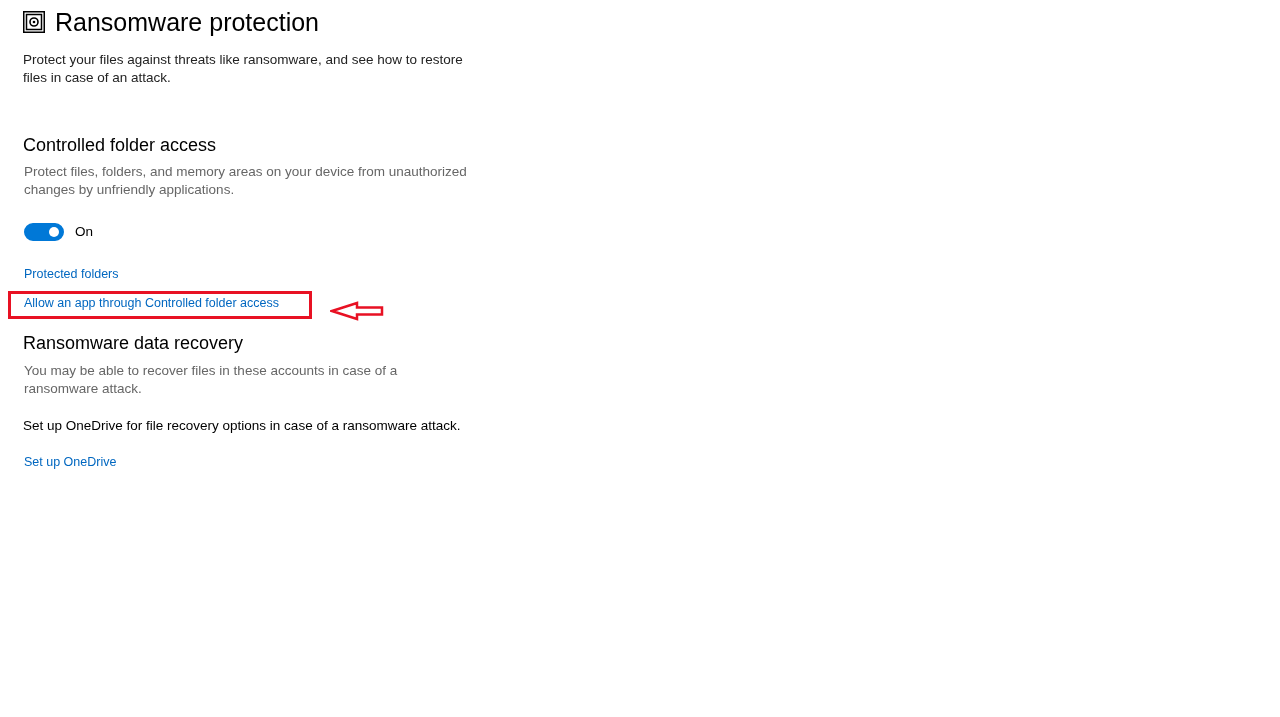  I want to click on toggle-switch, so click(44, 232).